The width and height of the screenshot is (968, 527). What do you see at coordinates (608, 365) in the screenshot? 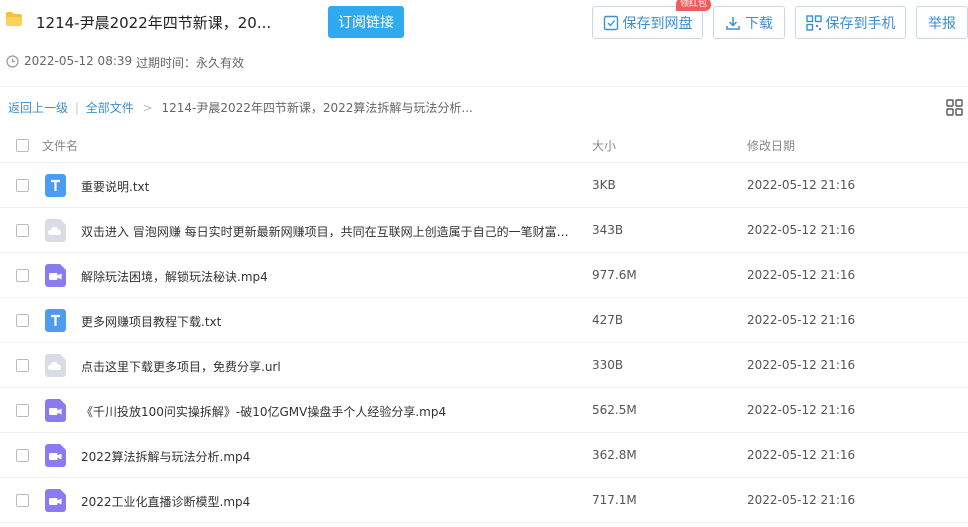
I see `file-size: 330B` at bounding box center [608, 365].